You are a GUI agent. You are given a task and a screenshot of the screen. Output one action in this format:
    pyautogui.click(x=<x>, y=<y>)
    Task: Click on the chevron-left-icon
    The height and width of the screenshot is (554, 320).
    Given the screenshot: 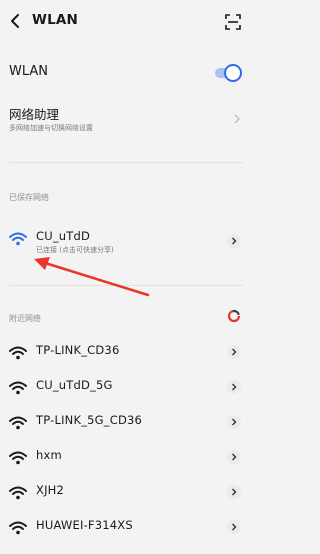 What is the action you would take?
    pyautogui.click(x=15, y=21)
    